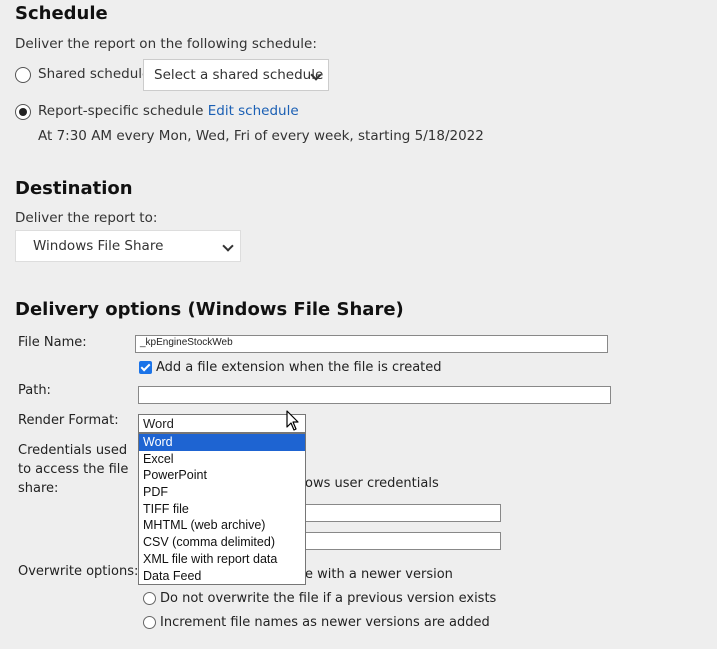 Image resolution: width=717 pixels, height=649 pixels. I want to click on overwrite-option-2-radio, so click(149, 598).